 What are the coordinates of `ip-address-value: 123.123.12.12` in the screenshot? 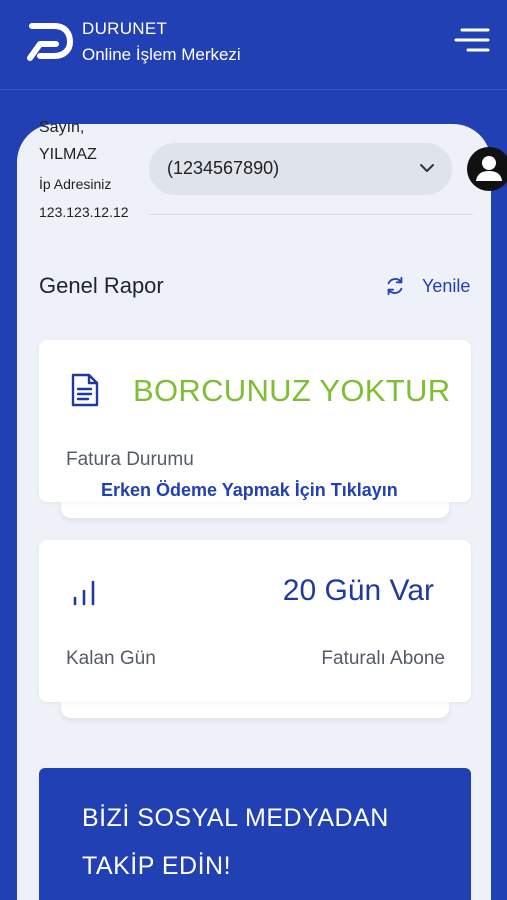 It's located at (84, 212).